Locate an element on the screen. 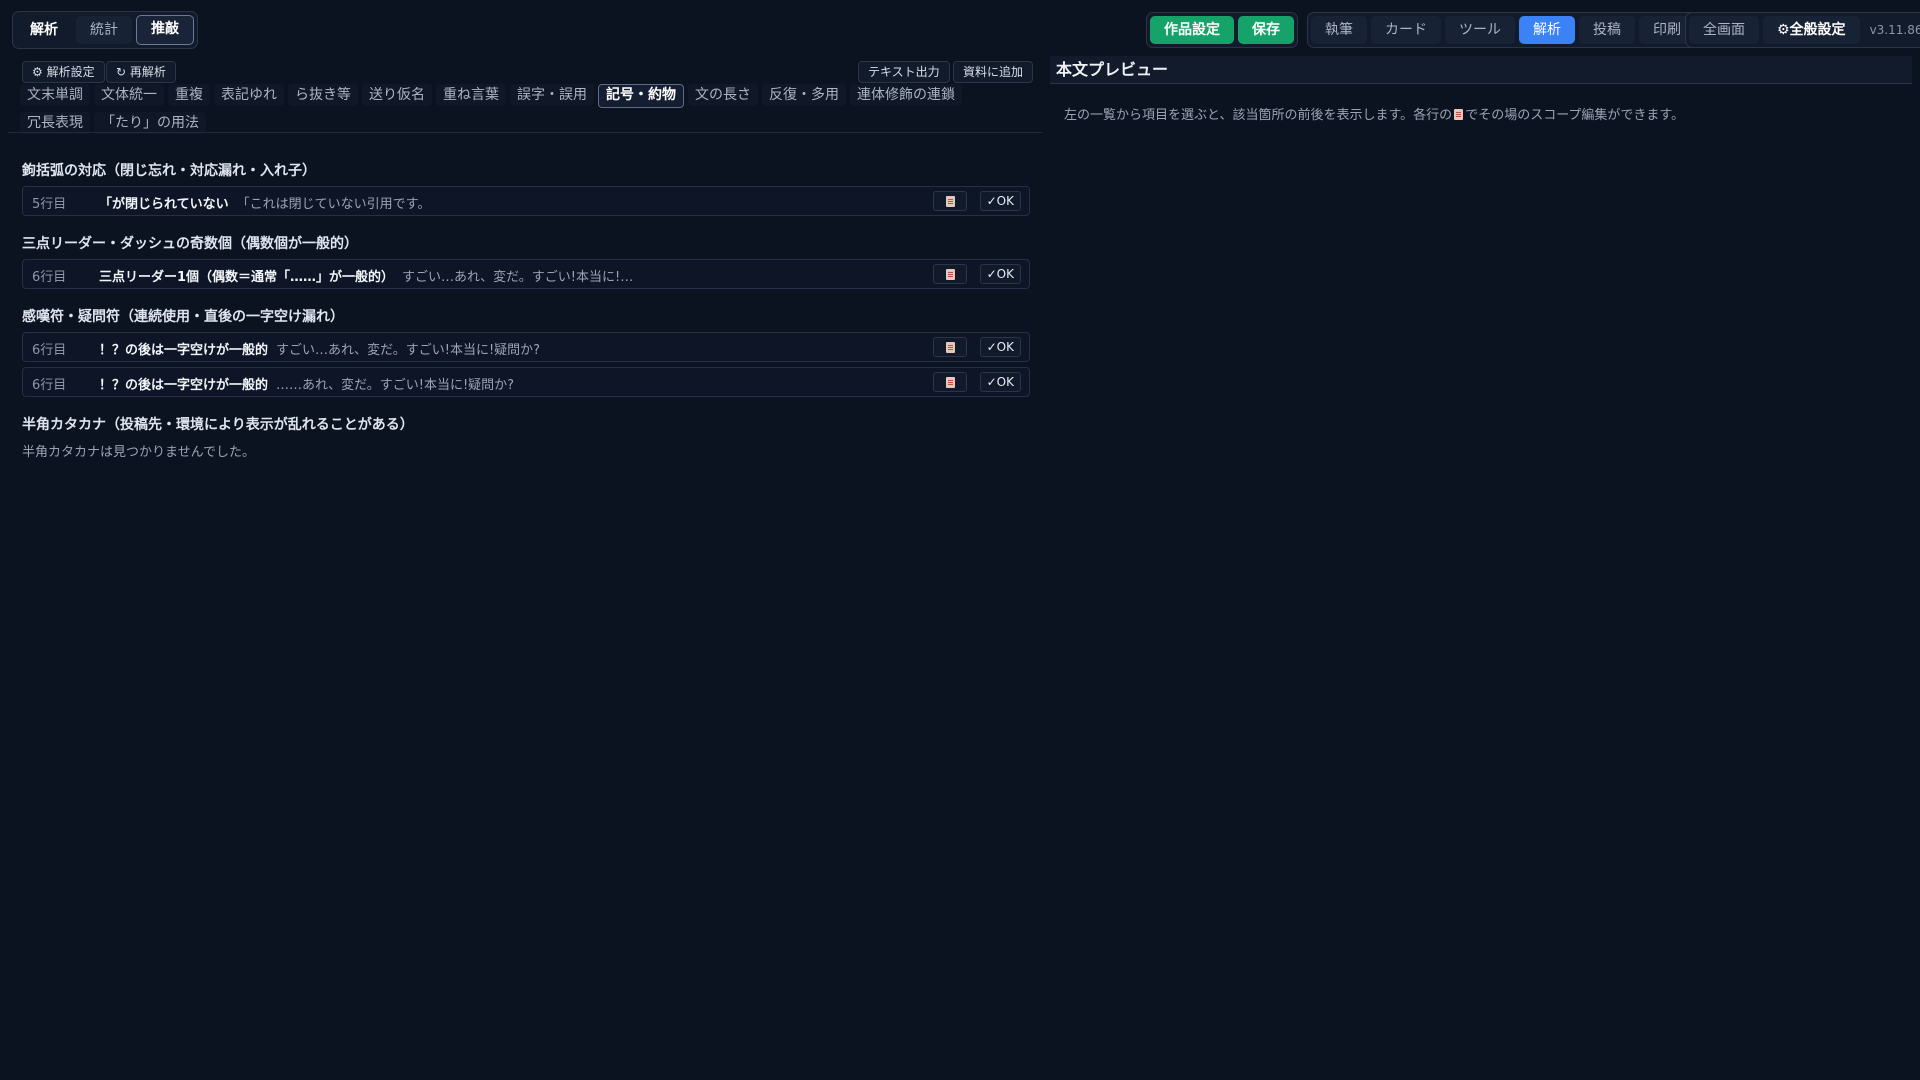 The image size is (1920, 1080). tab-redundant-words: 重ね言葉 is located at coordinates (471, 95).